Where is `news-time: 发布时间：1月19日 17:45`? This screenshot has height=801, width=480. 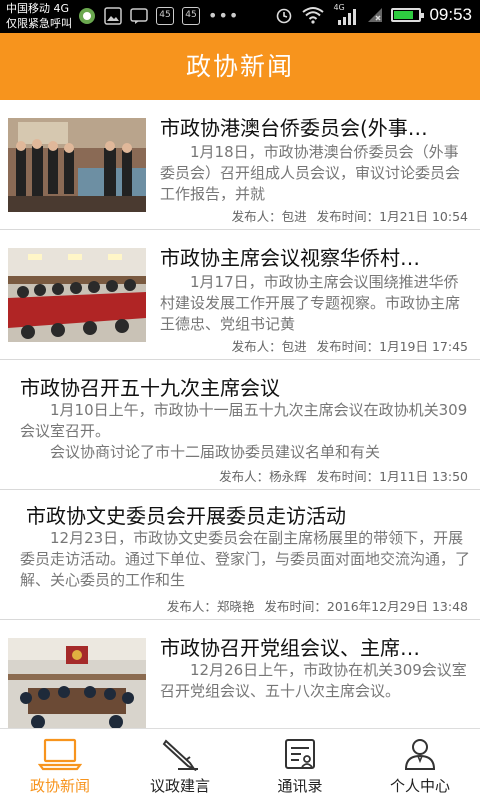
news-time: 发布时间：1月19日 17:45 is located at coordinates (392, 346).